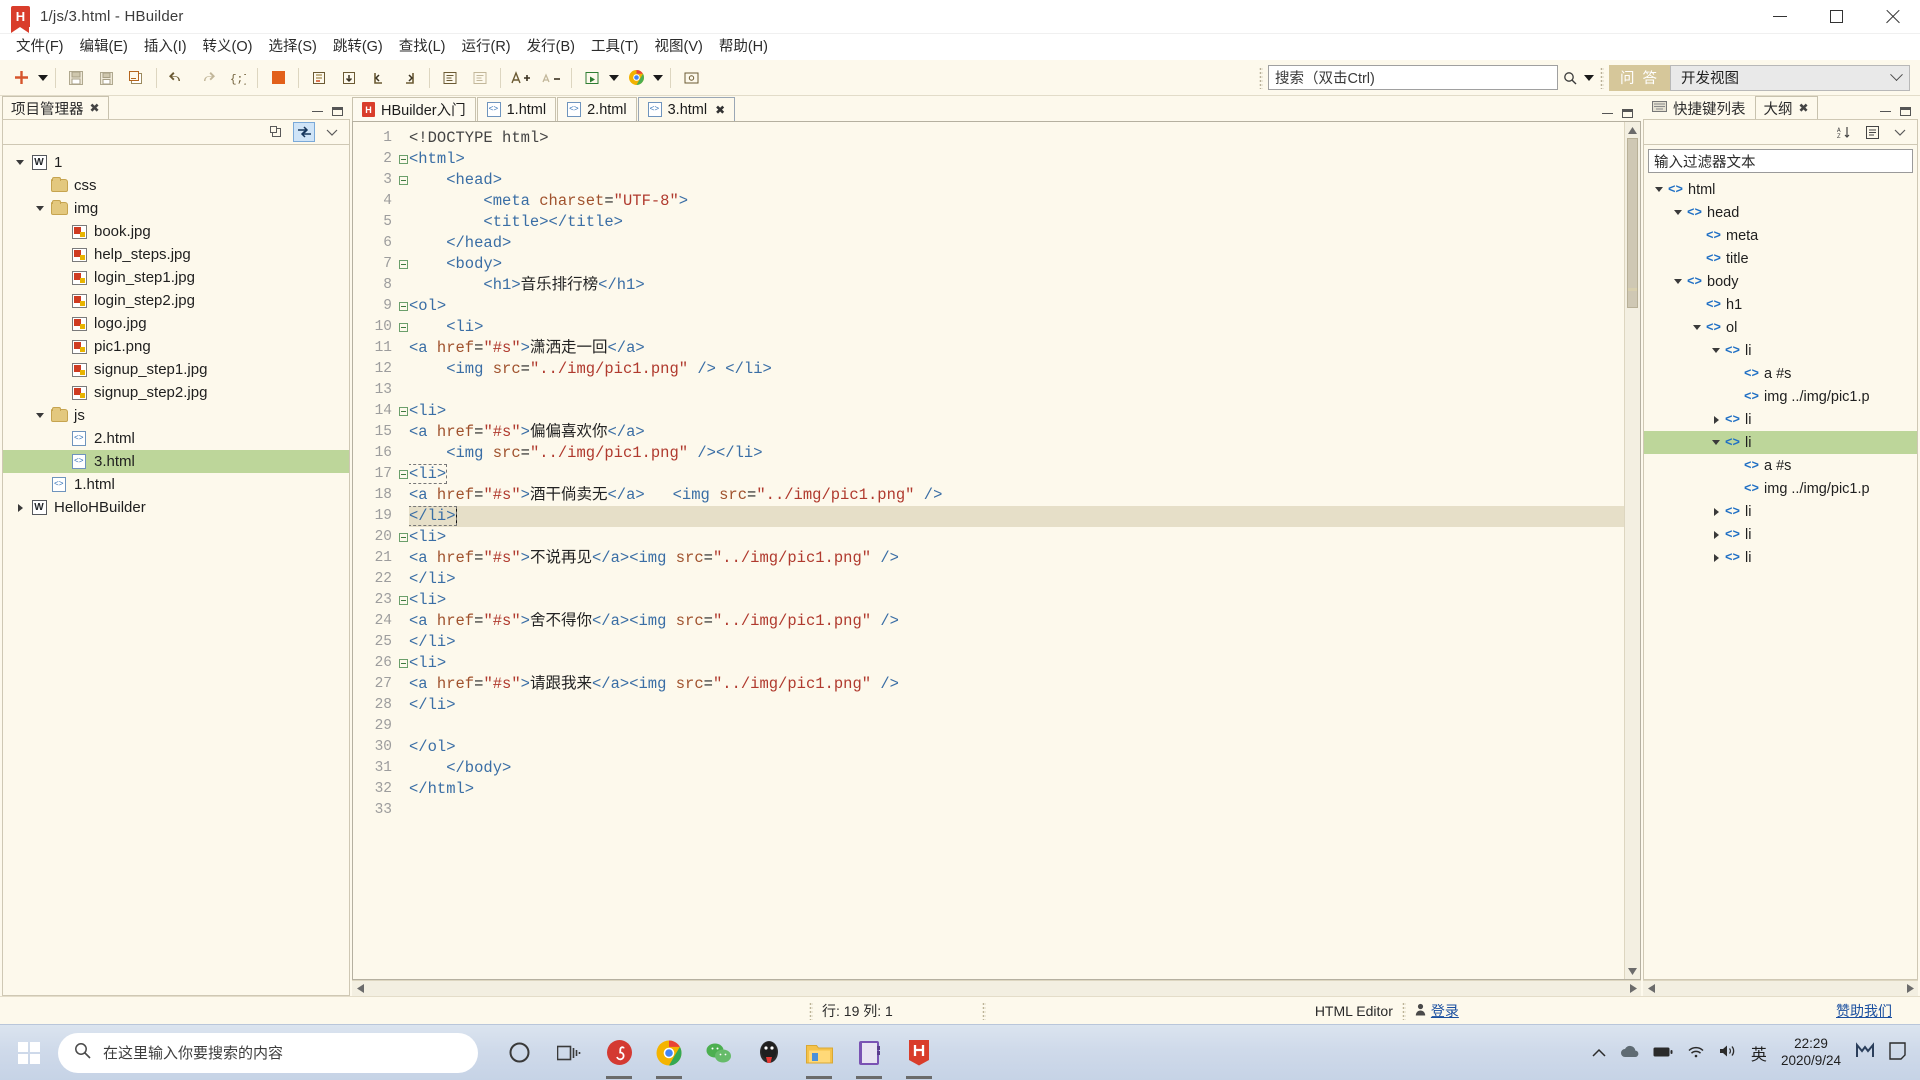  What do you see at coordinates (1632, 130) in the screenshot?
I see `scroll-up-icon` at bounding box center [1632, 130].